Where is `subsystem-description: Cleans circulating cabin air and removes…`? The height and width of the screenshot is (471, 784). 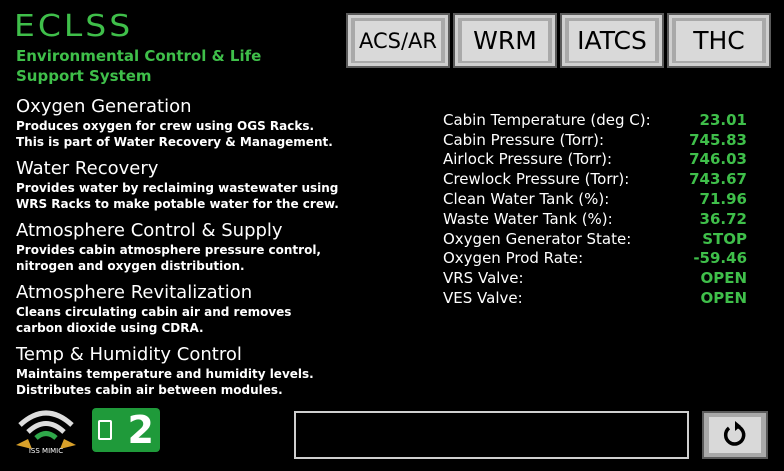 subsystem-description: Cleans circulating cabin air and removes… is located at coordinates (191, 320).